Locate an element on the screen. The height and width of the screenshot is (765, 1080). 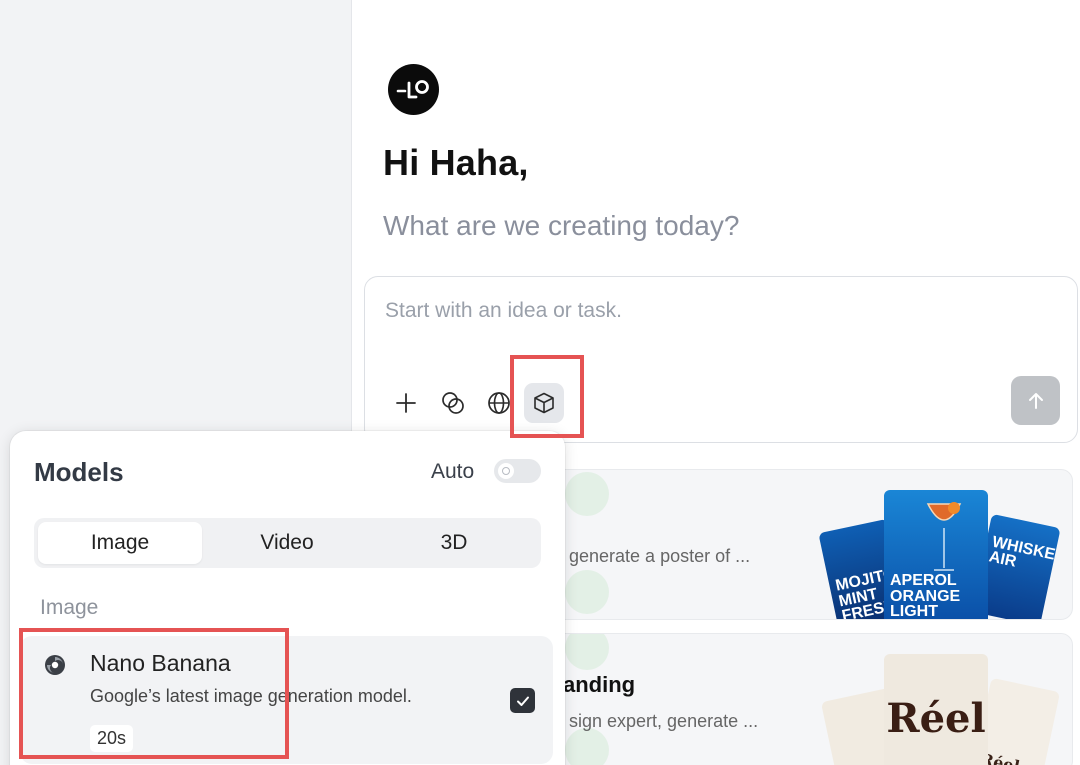
greeting-heading: Hi Haha, is located at coordinates (456, 162).